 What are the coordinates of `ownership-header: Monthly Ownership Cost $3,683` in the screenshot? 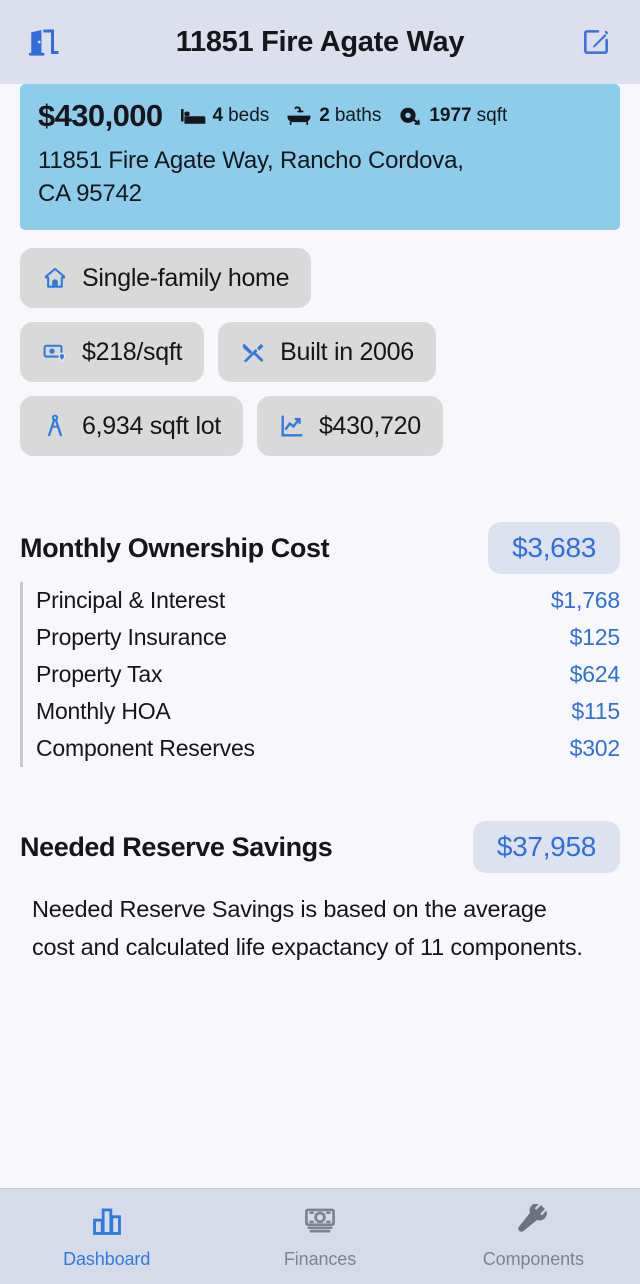 It's located at (320, 548).